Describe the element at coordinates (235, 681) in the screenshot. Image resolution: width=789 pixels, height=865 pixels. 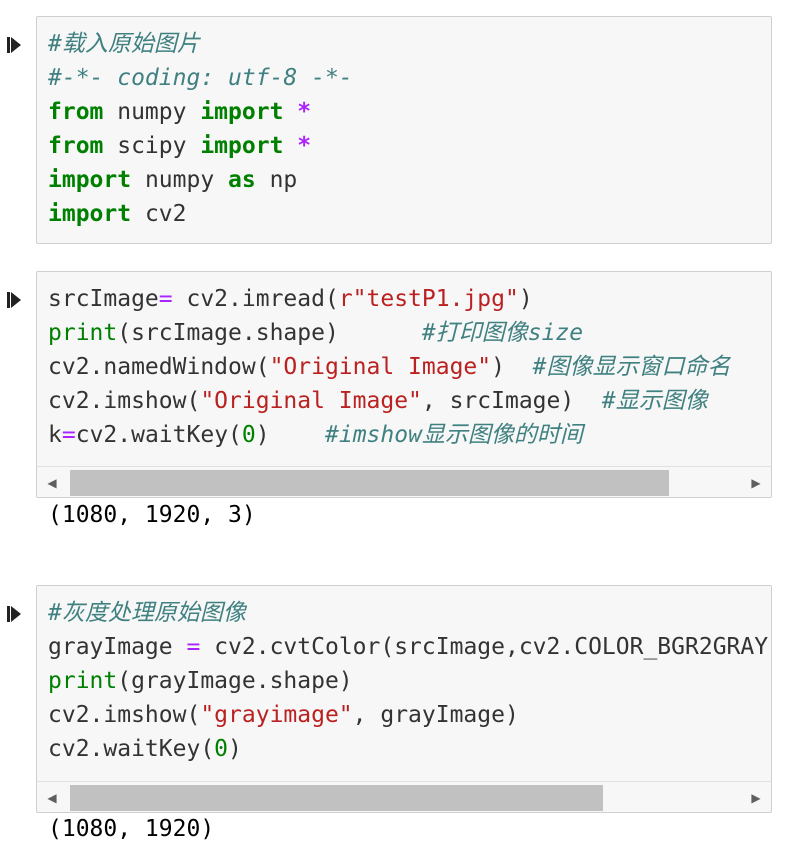
I see `code-token: (grayImage.shape)` at that location.